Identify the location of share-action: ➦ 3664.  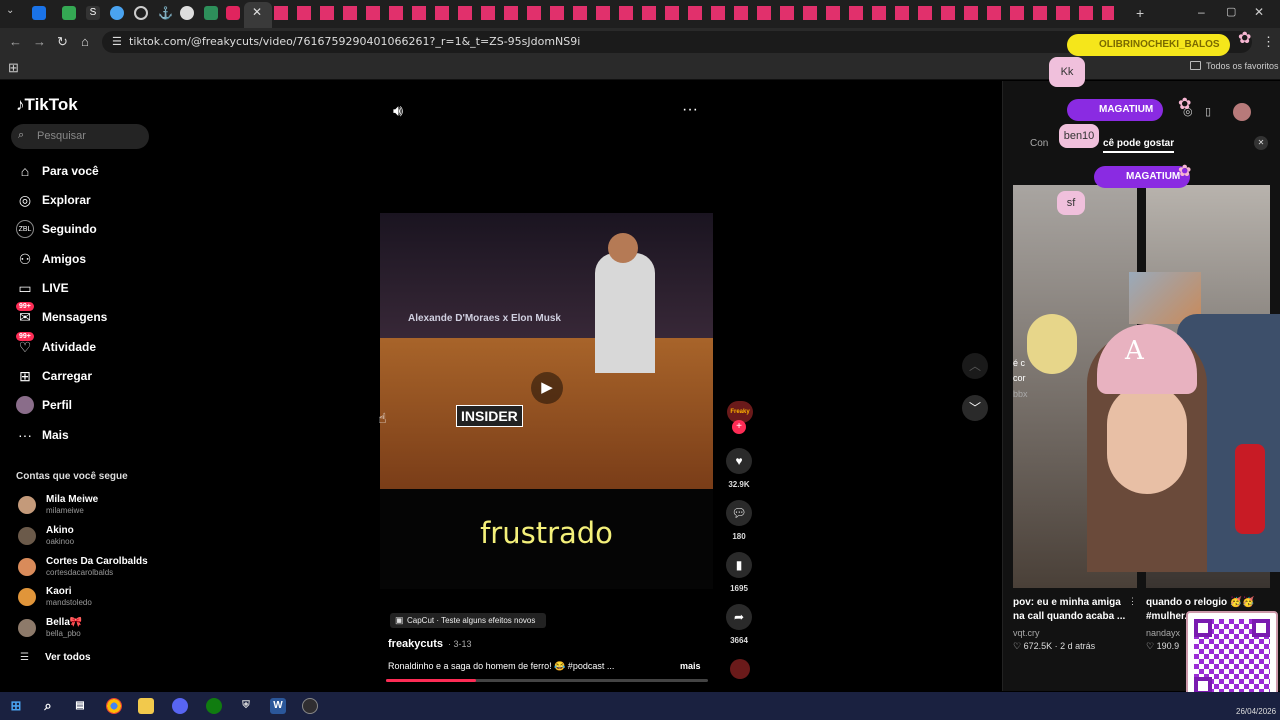
(739, 624).